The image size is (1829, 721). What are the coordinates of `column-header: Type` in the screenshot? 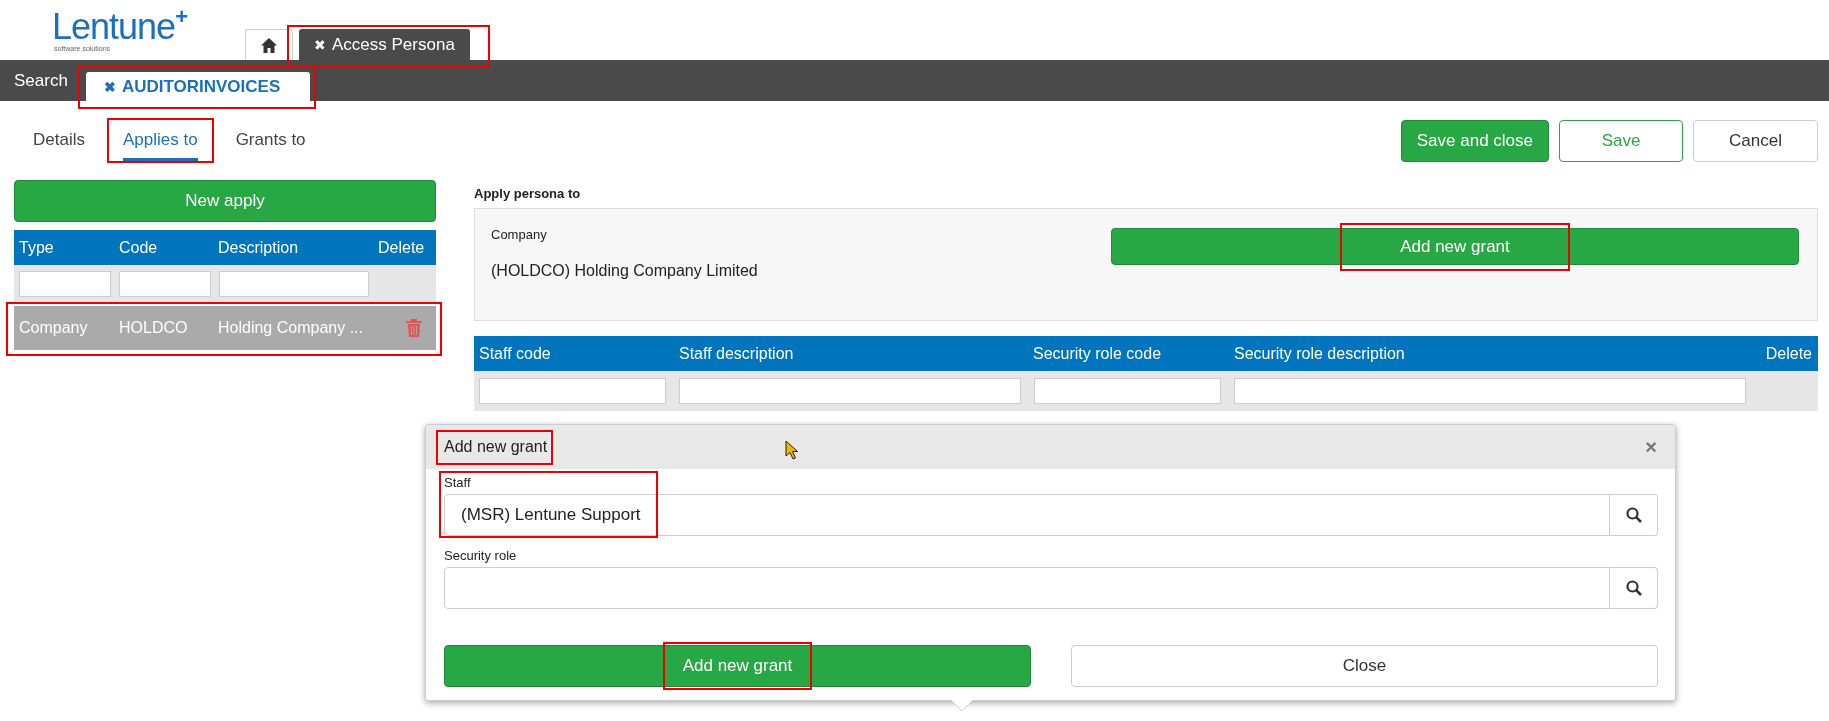 It's located at (36, 247).